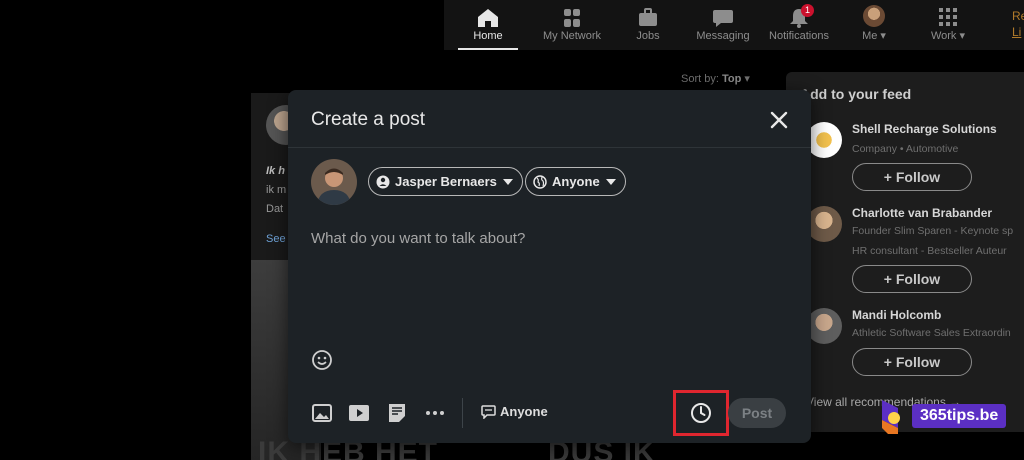 This screenshot has height=460, width=1024. What do you see at coordinates (896, 315) in the screenshot?
I see `suggestion-name: Mandi Holcomb` at bounding box center [896, 315].